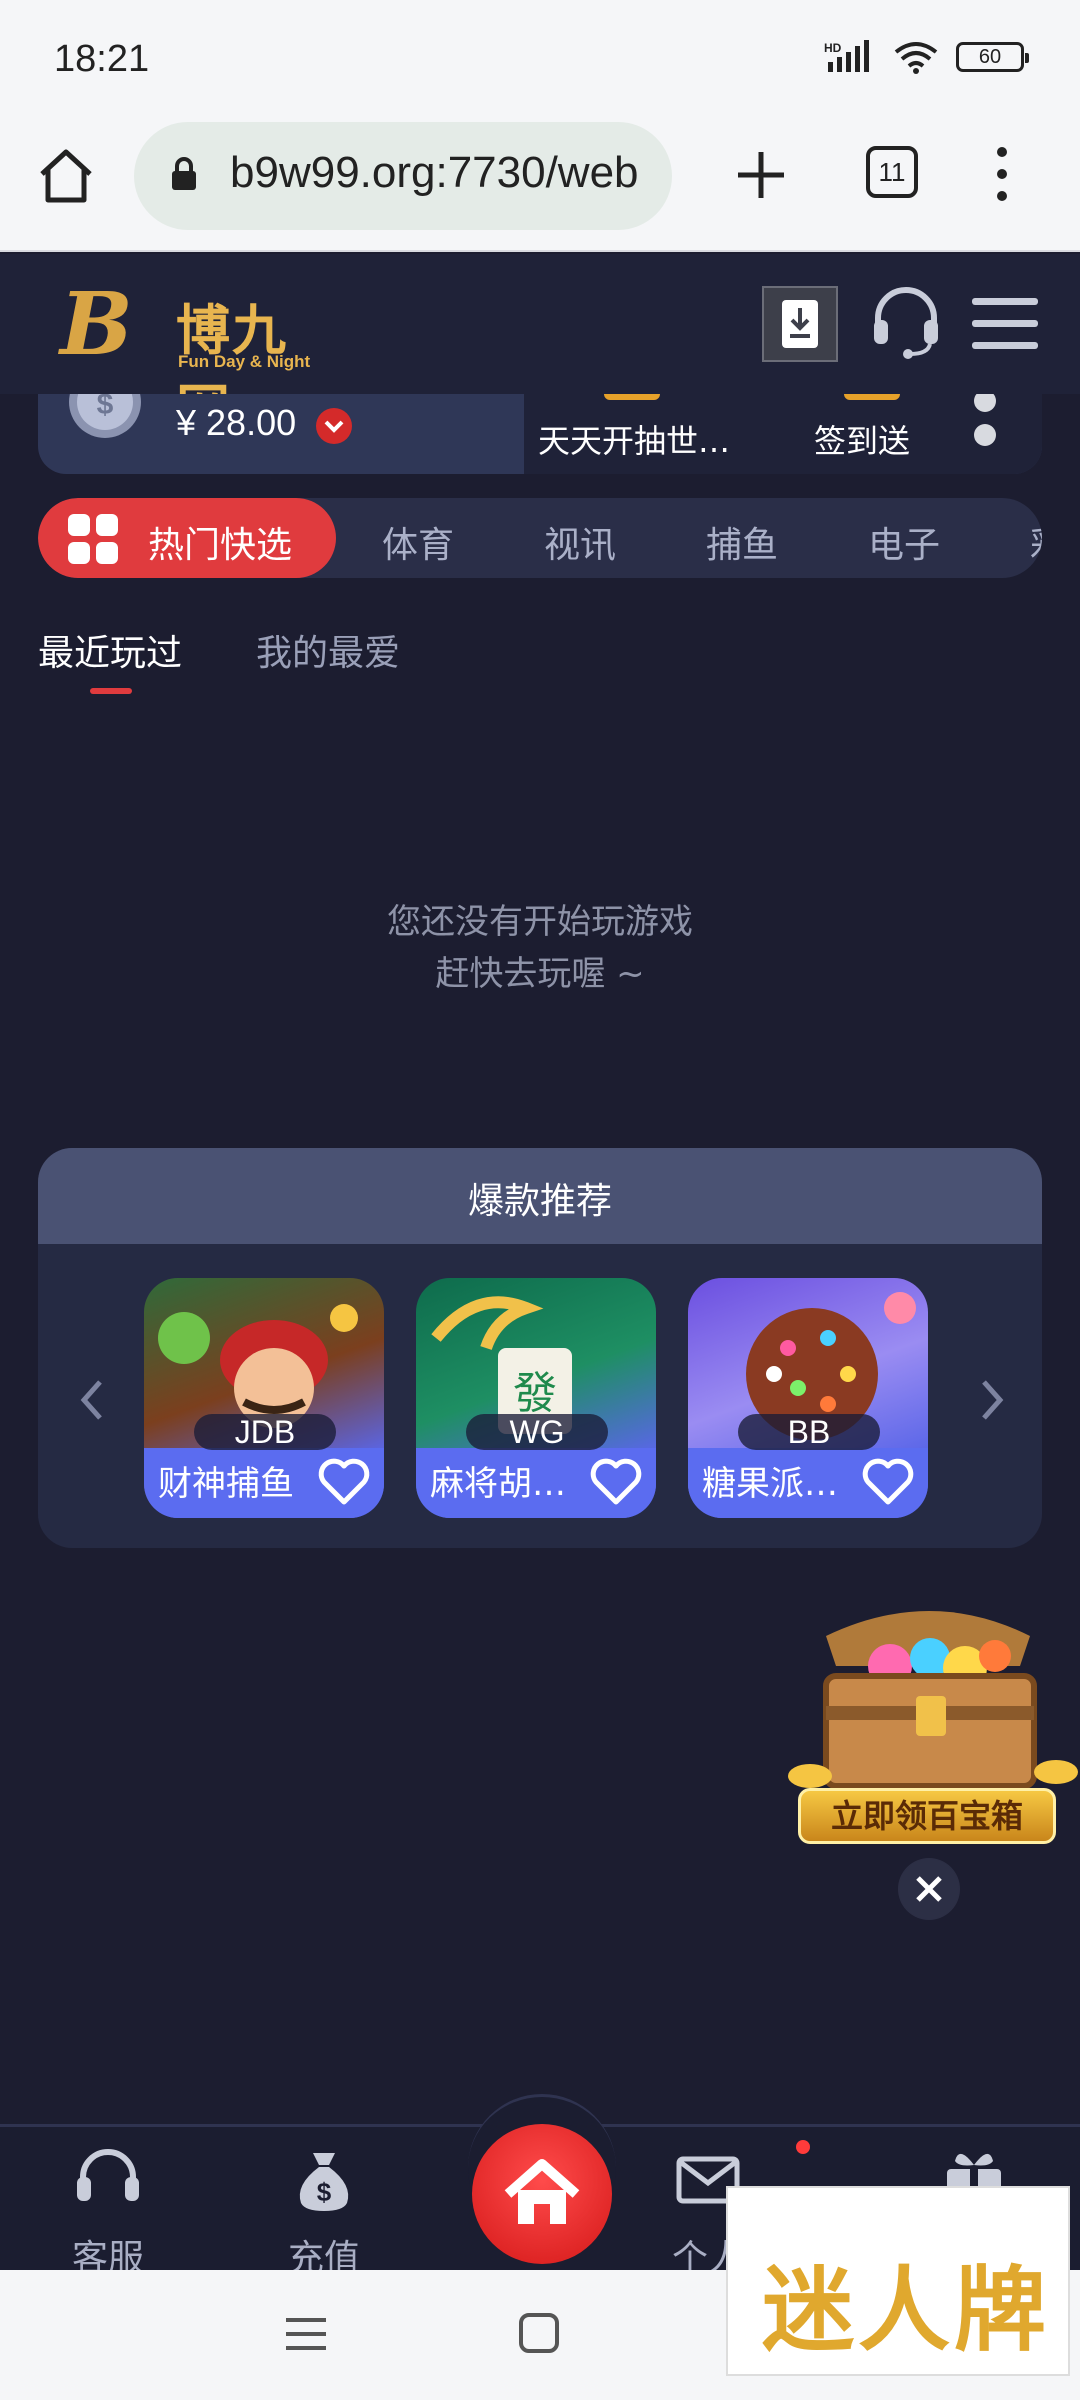 This screenshot has width=1080, height=2400. I want to click on empty-state-message: 您还没有开始玩游戏, so click(540, 922).